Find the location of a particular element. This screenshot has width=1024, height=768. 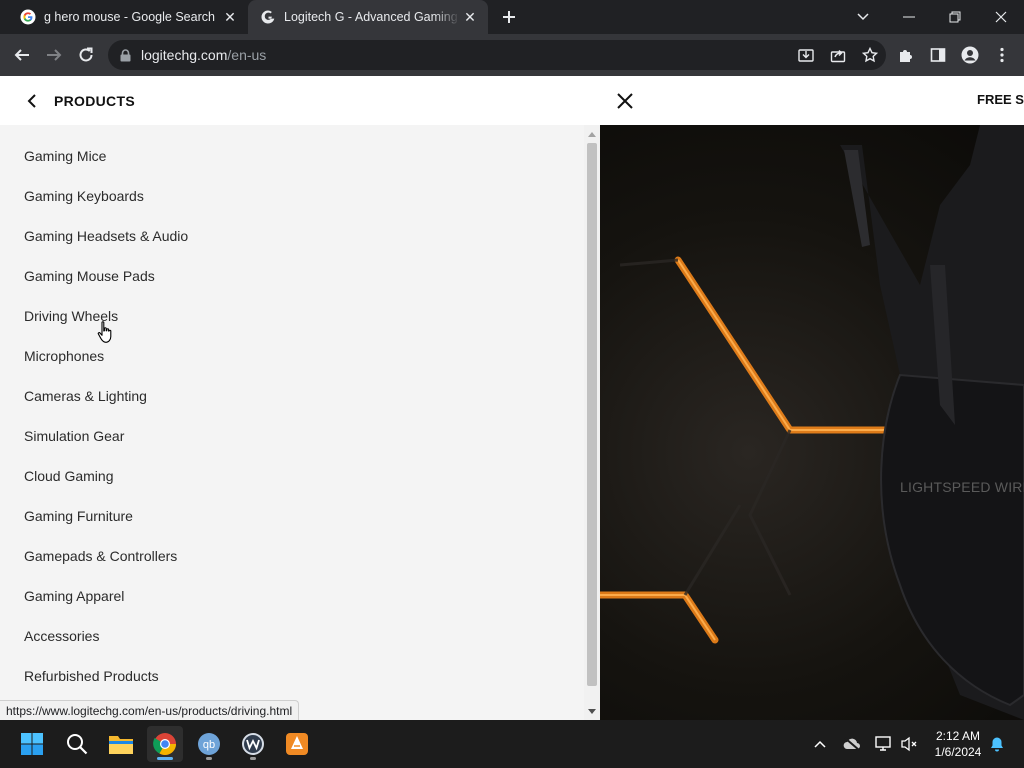

category-item: Gaming Mouse Pads is located at coordinates (292, 276).